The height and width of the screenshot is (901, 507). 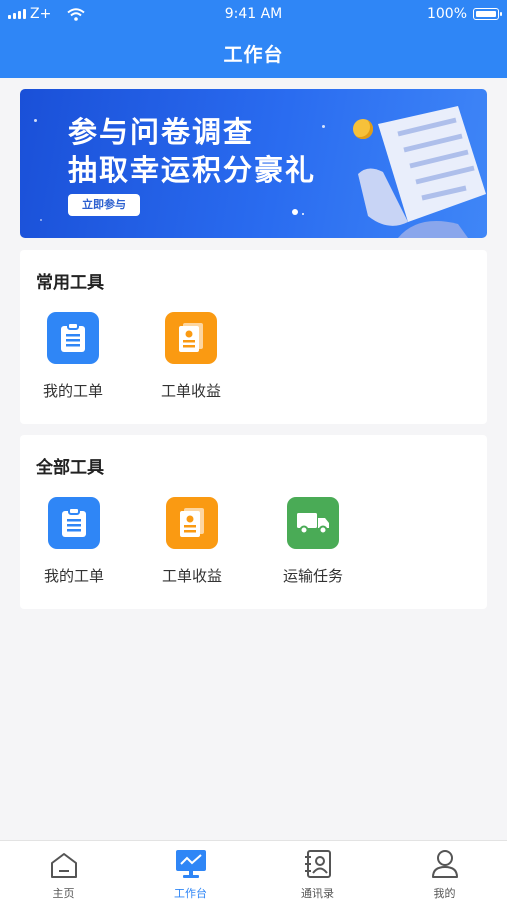 I want to click on status-bar: Z+ 9:41 AM 100%, so click(x=253, y=14).